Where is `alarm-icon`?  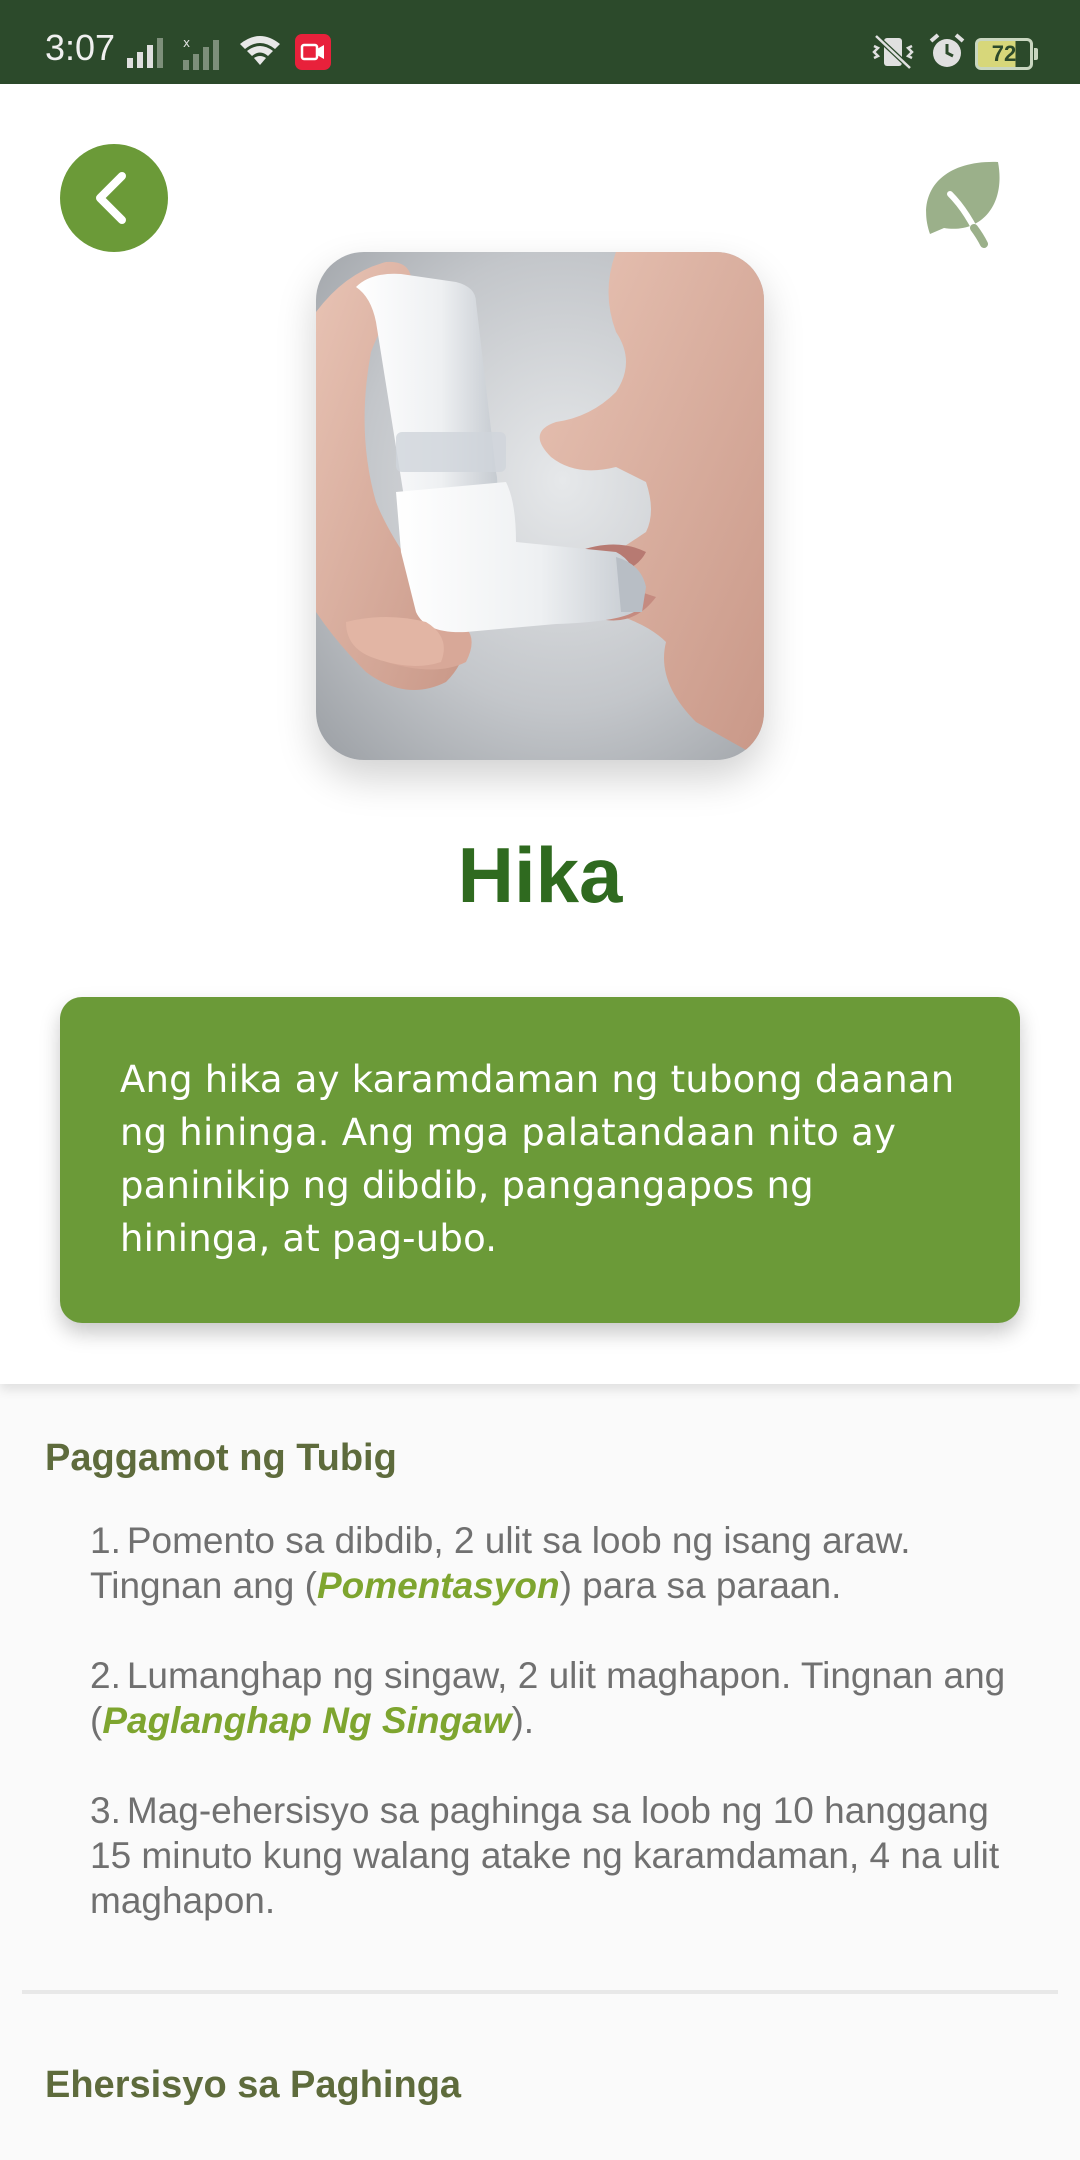
alarm-icon is located at coordinates (947, 50).